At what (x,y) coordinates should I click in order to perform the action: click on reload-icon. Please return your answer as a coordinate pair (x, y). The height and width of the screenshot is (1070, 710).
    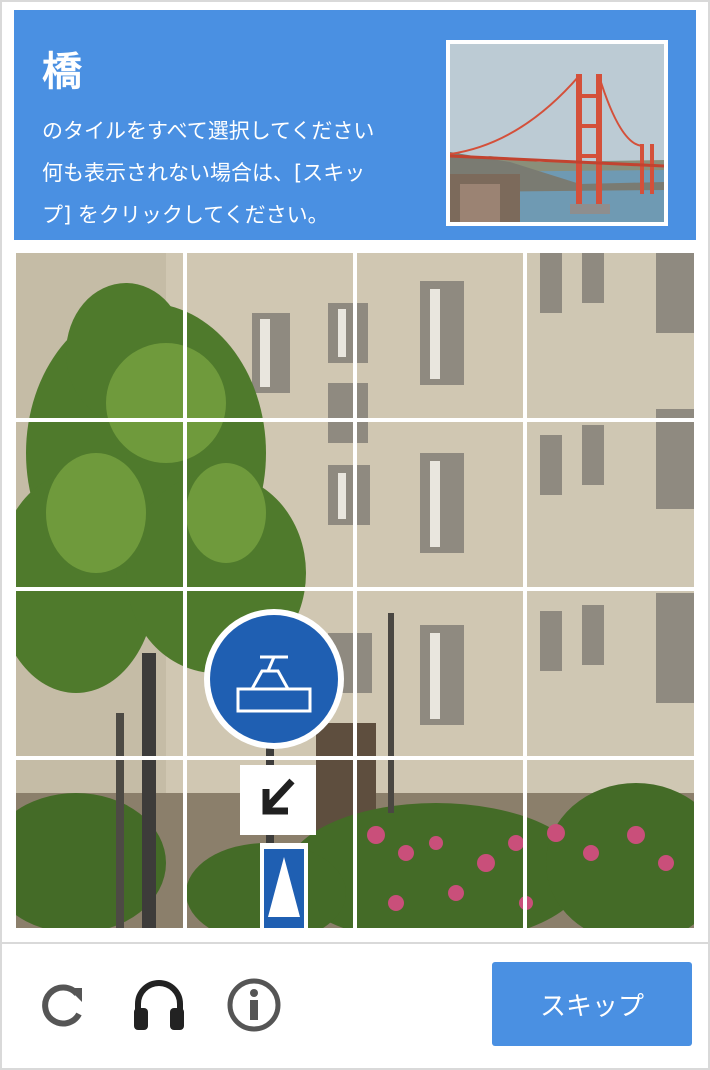
    Looking at the image, I should click on (63, 1005).